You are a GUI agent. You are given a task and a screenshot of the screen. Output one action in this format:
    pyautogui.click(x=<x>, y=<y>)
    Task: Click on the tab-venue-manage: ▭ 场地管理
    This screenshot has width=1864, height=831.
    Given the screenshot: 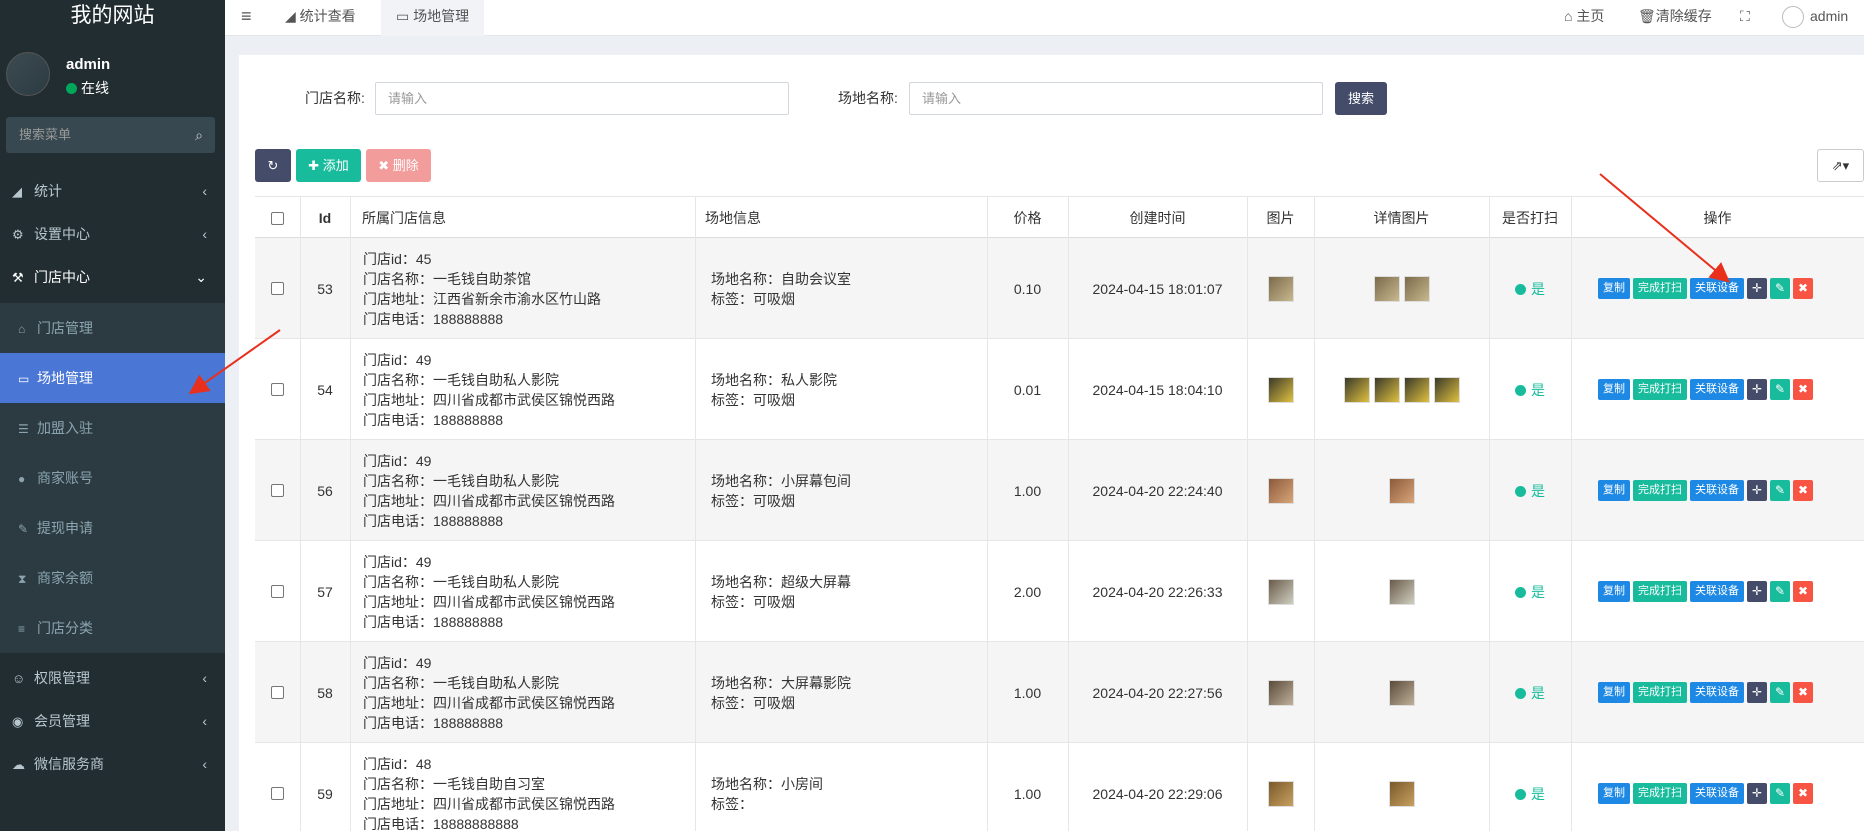 What is the action you would take?
    pyautogui.click(x=433, y=18)
    